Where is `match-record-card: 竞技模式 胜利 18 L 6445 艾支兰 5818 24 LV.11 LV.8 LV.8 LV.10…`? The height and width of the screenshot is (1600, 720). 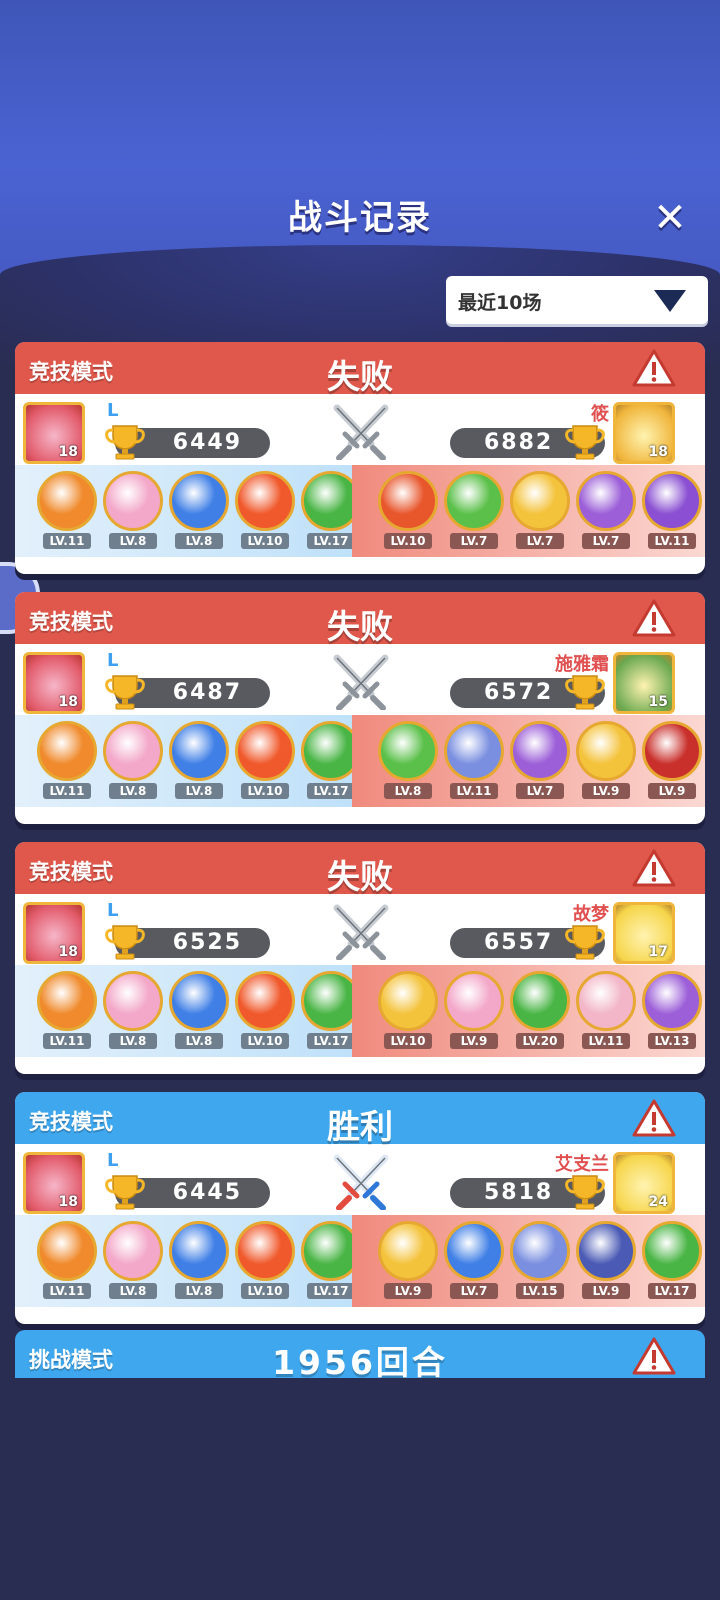 match-record-card: 竞技模式 胜利 18 L 6445 艾支兰 5818 24 LV.11 LV.8 LV.8 LV.10… is located at coordinates (360, 1208).